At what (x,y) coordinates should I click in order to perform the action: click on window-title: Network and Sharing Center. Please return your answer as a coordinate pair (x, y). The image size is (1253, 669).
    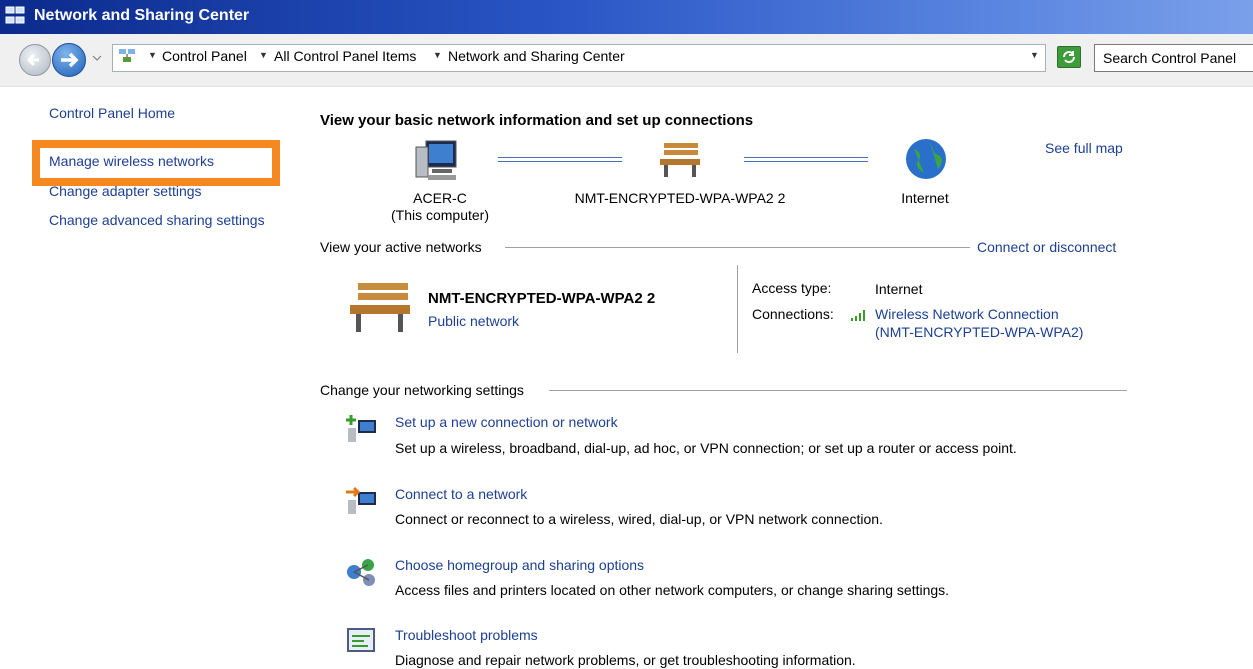
    Looking at the image, I should click on (142, 15).